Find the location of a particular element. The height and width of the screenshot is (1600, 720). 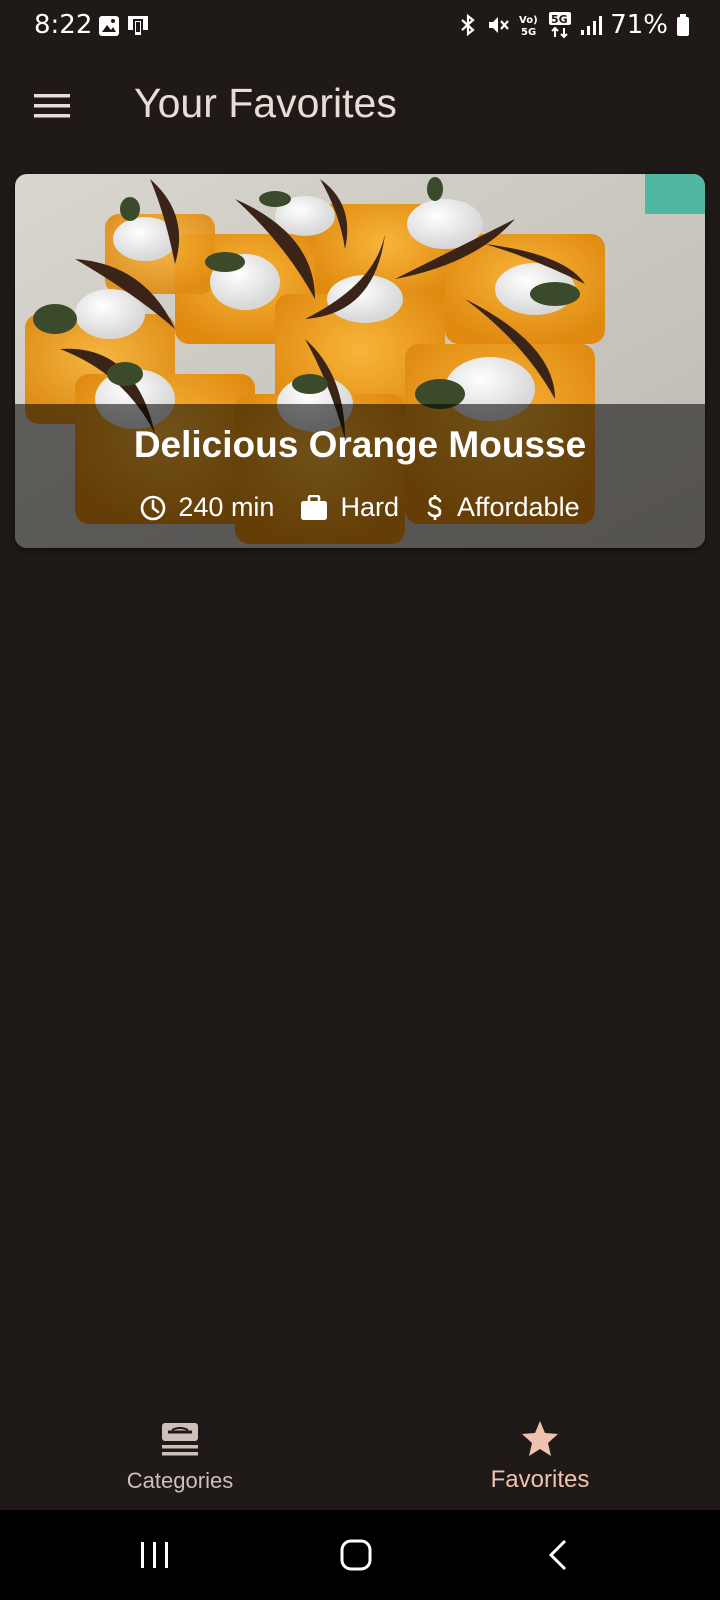

meal-duration-text: 240 min is located at coordinates (226, 507).